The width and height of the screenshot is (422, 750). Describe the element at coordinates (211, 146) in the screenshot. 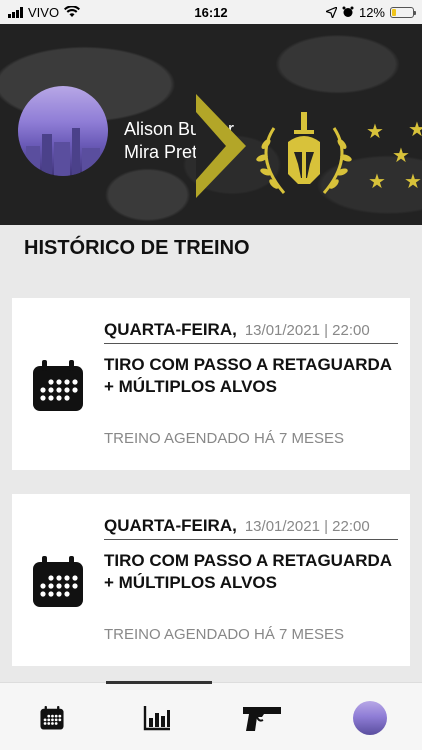

I see `chevron-decoration-inner` at that location.